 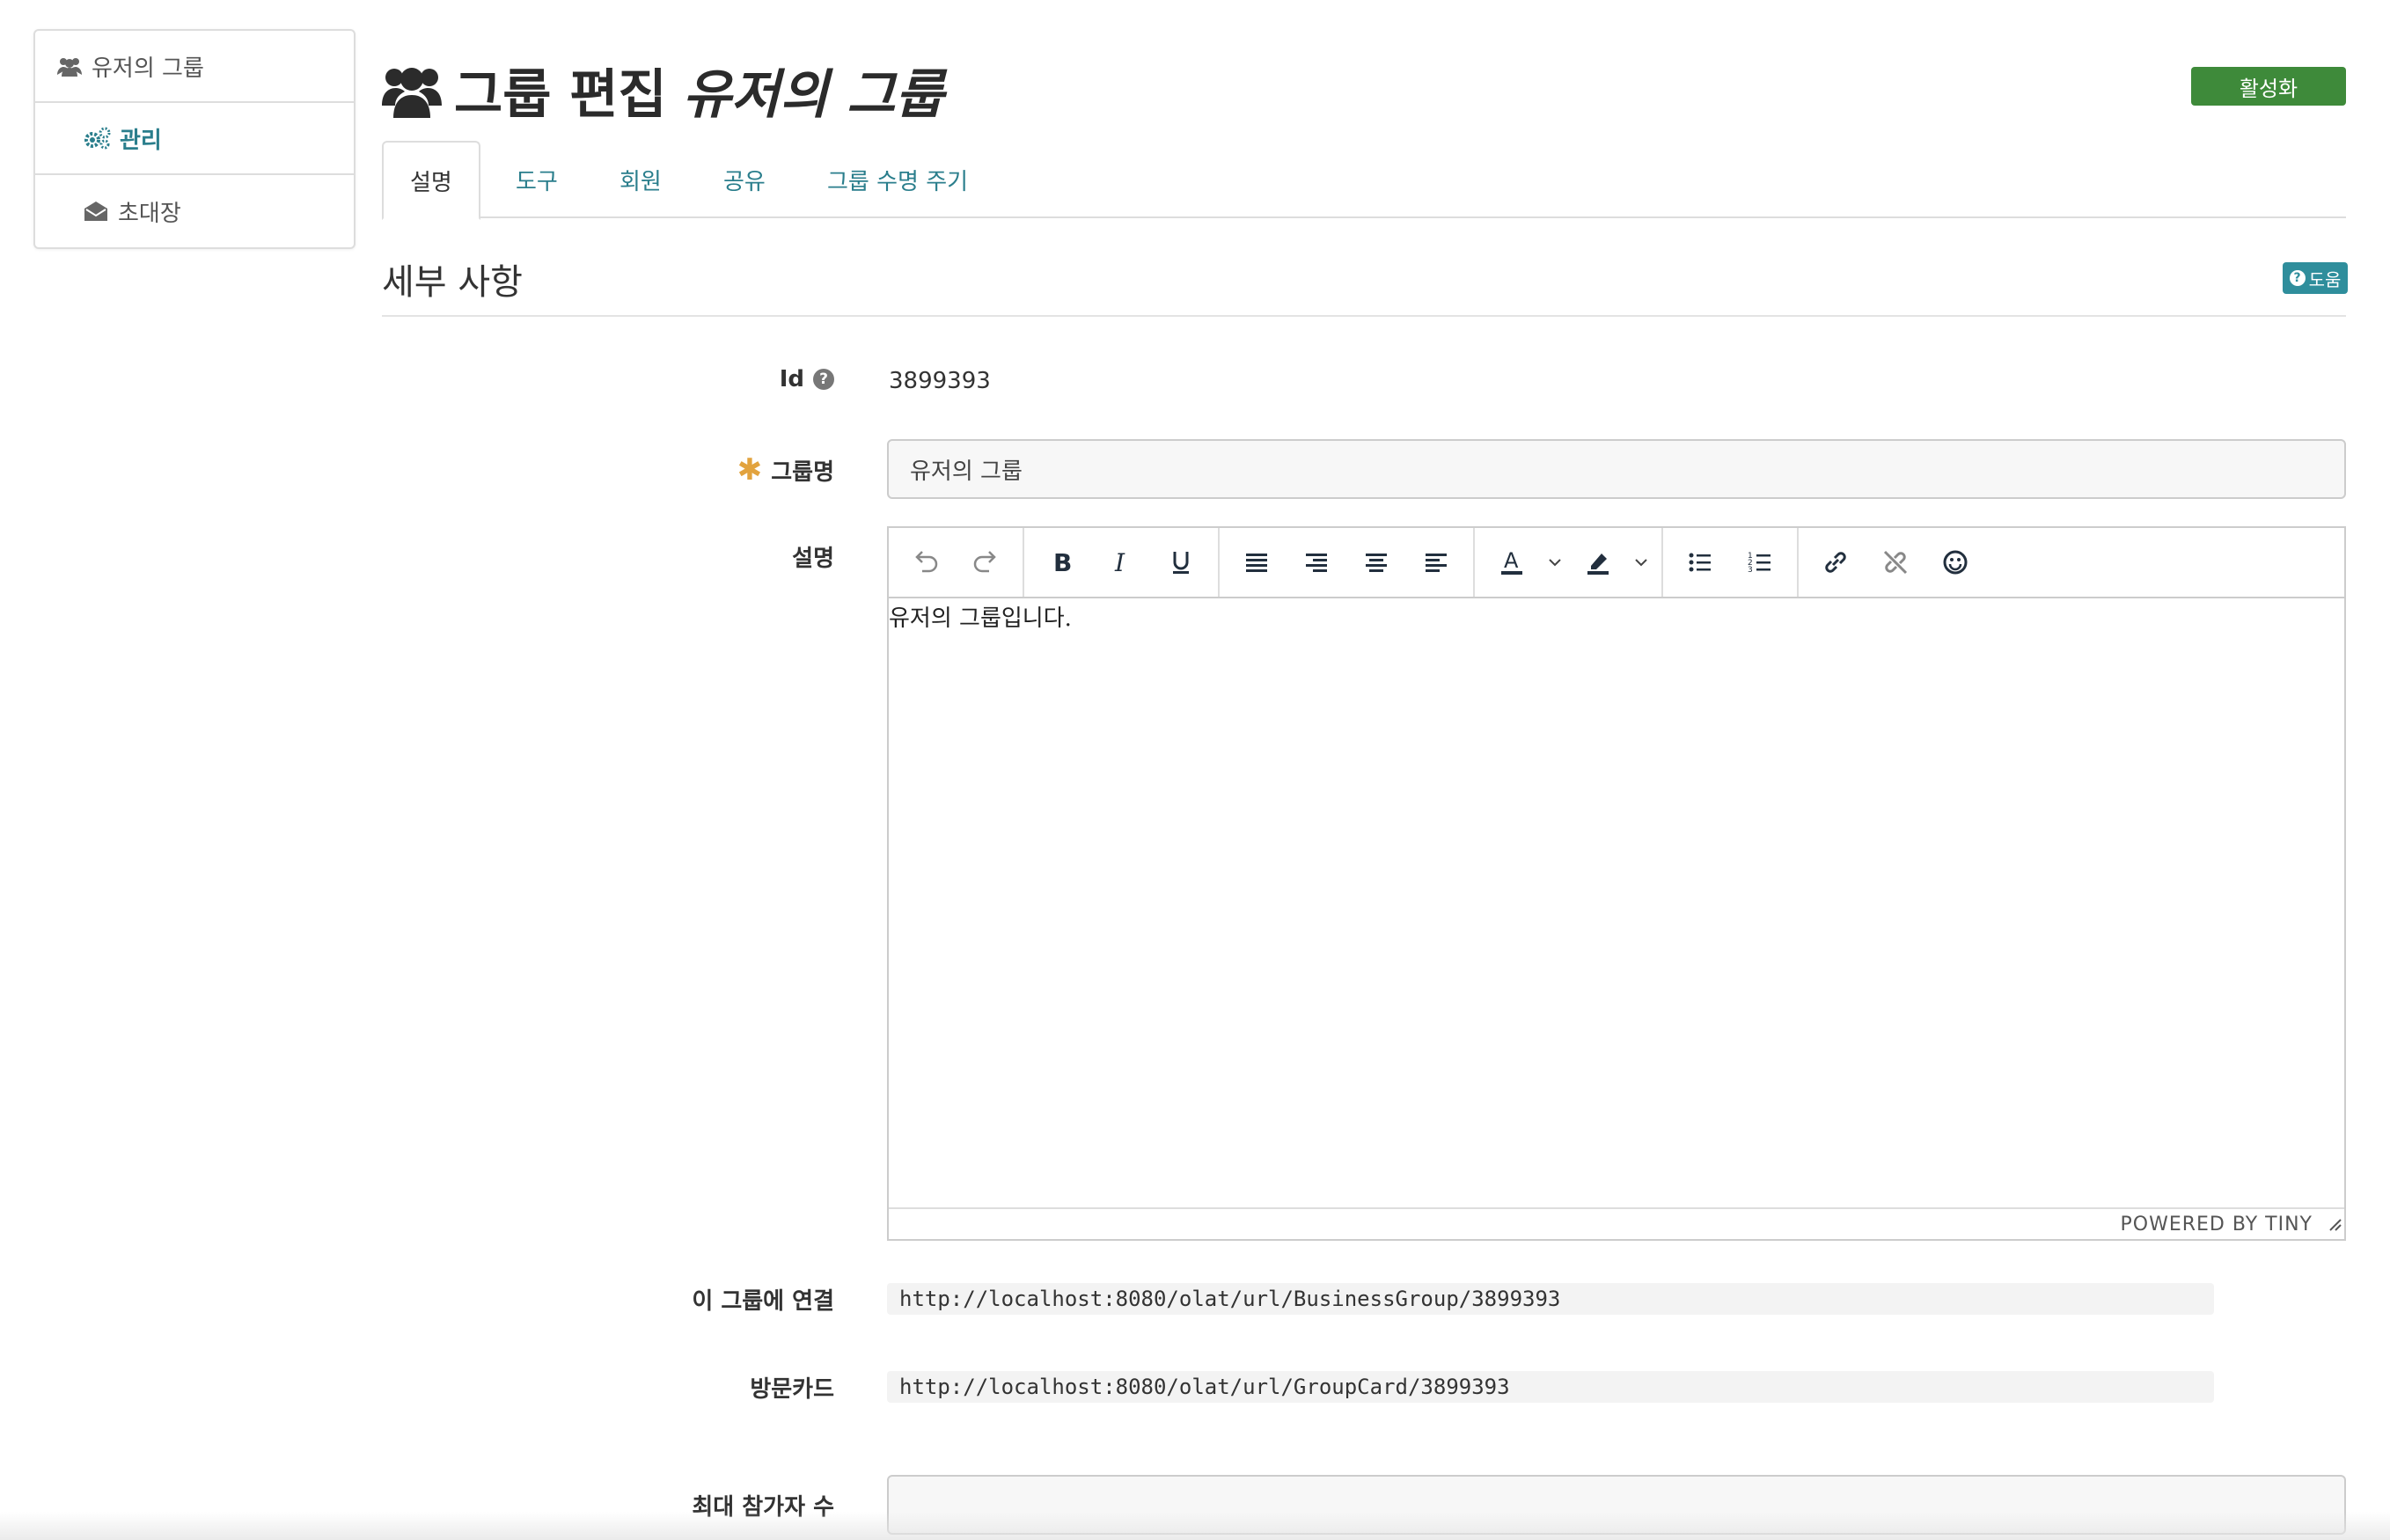 What do you see at coordinates (763, 1301) in the screenshot?
I see `group-link-label: 이 그룹에 연결` at bounding box center [763, 1301].